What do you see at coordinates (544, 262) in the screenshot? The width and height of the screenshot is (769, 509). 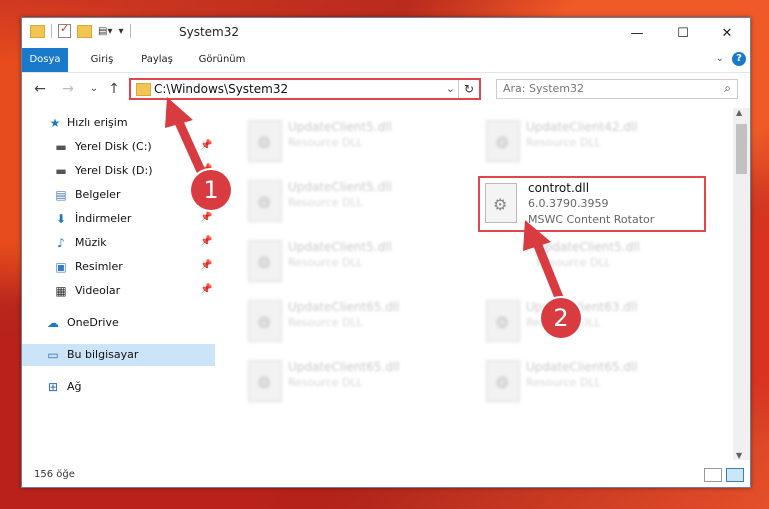 I see `arrow-to-highlighted-file` at bounding box center [544, 262].